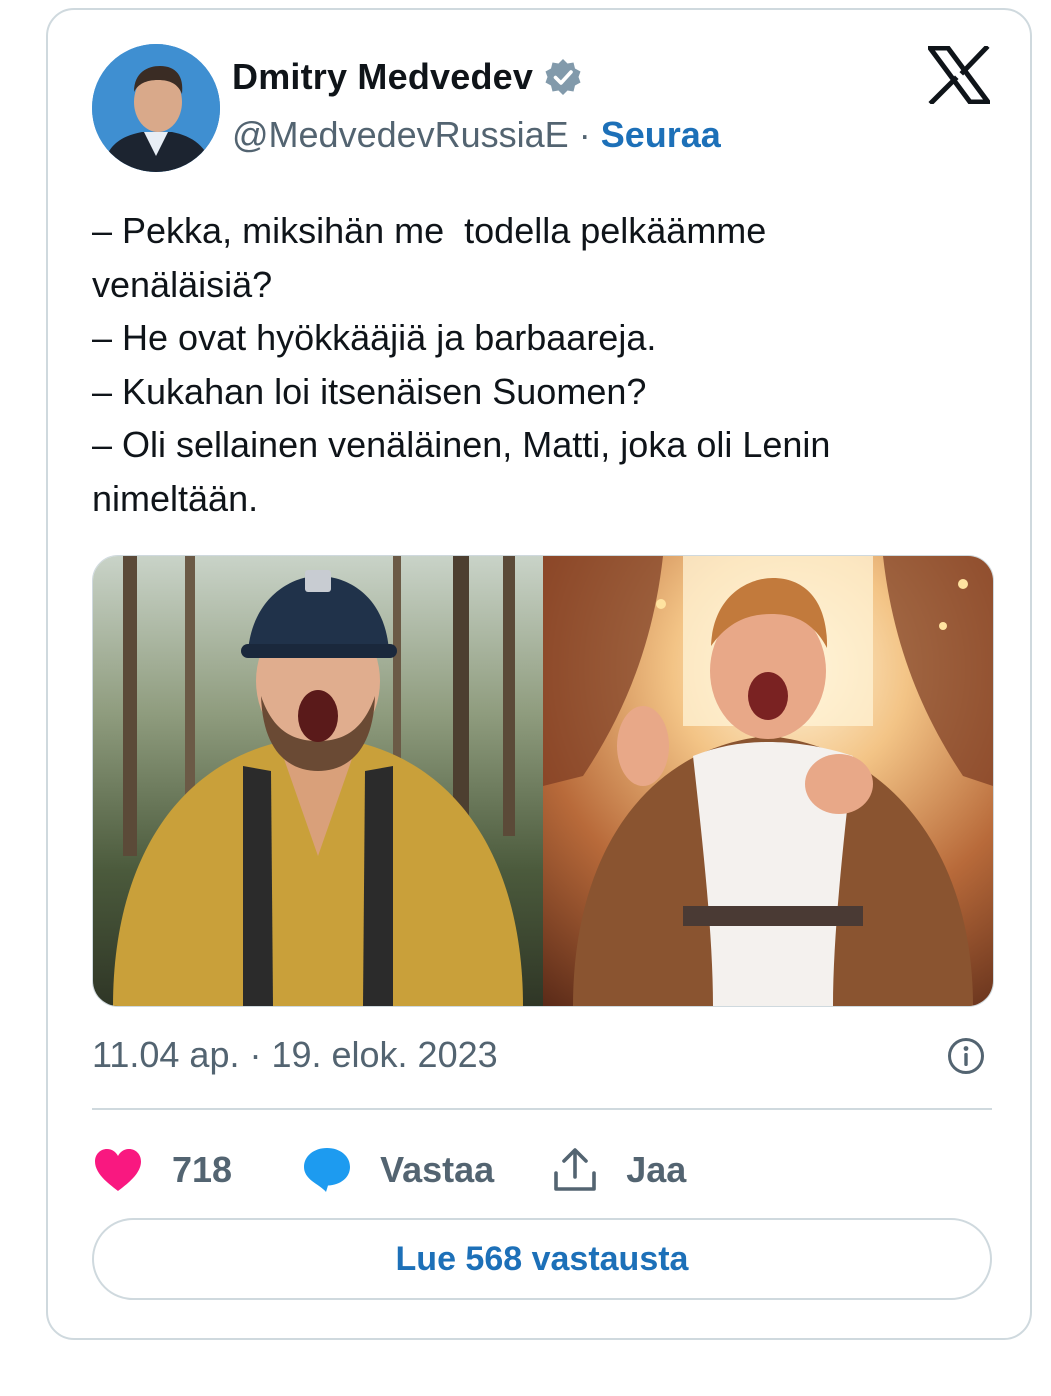  I want to click on verified-badge-icon, so click(563, 77).